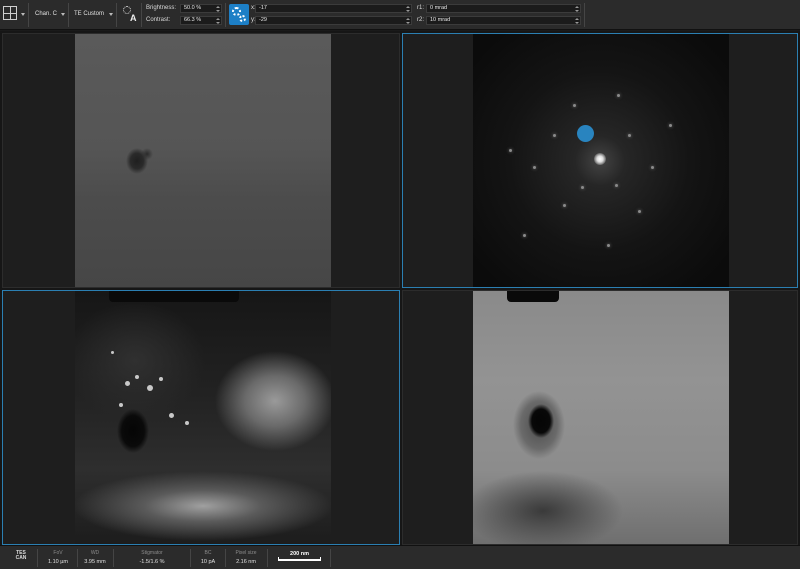 The image size is (800, 569). What do you see at coordinates (439, 8) in the screenshot?
I see `r1-value: 0 mrad` at bounding box center [439, 8].